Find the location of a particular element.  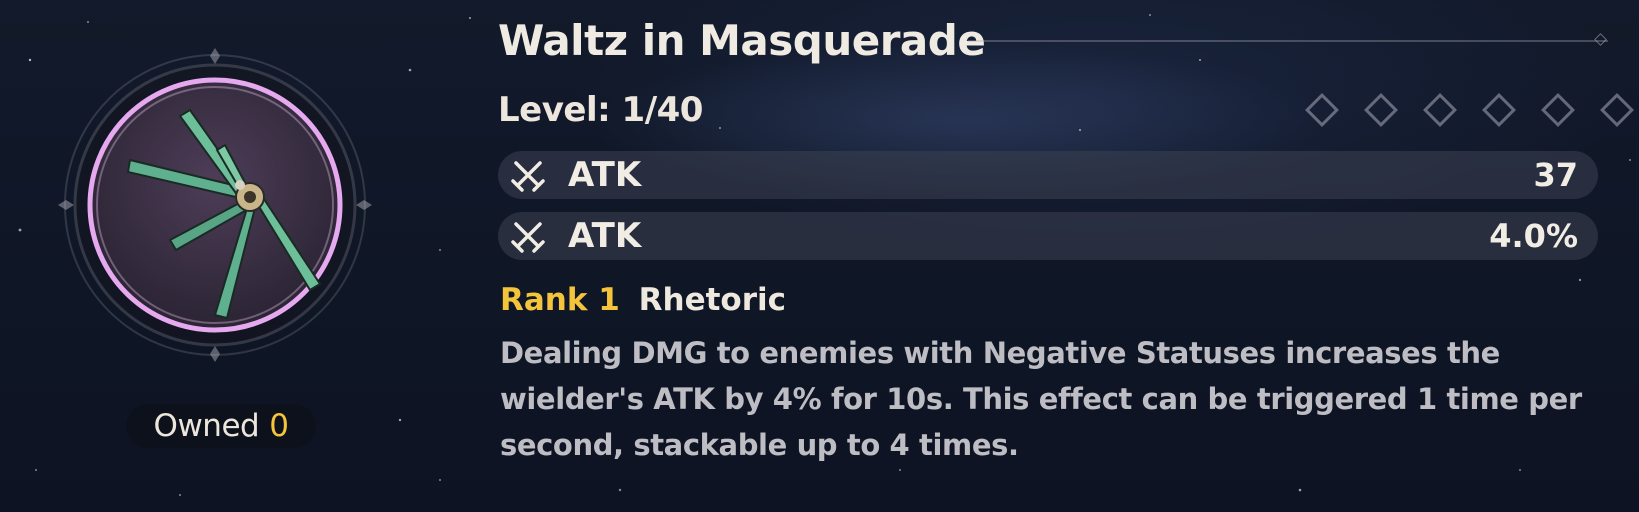

owned-count: 0 is located at coordinates (279, 426).